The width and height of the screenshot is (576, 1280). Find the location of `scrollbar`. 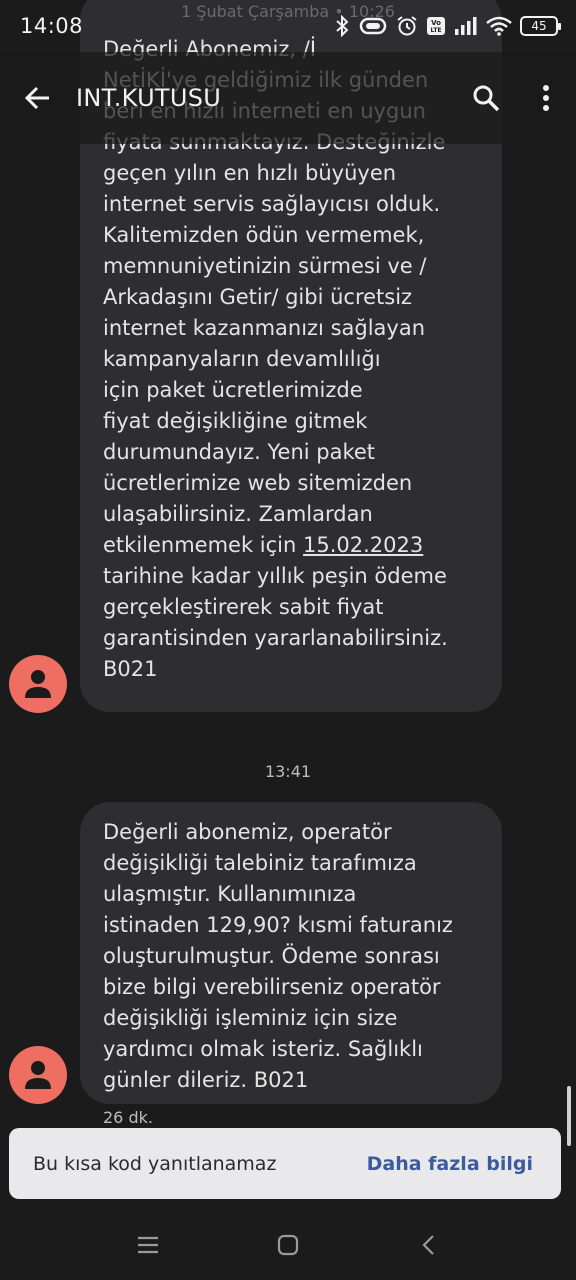

scrollbar is located at coordinates (569, 1116).